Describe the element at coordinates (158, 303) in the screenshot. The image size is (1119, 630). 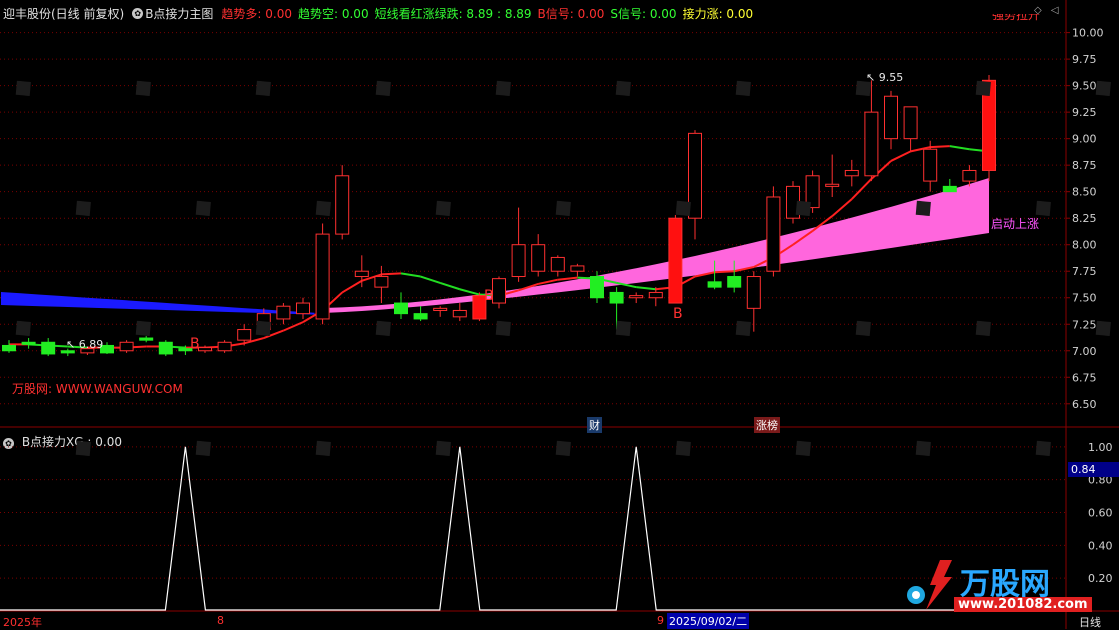
I see `support-band` at that location.